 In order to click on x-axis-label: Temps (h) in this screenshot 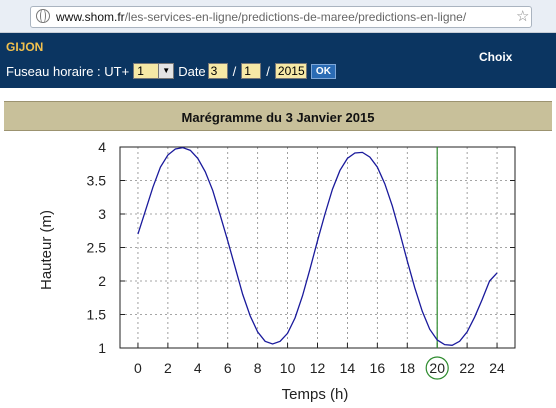, I will do `click(315, 394)`.